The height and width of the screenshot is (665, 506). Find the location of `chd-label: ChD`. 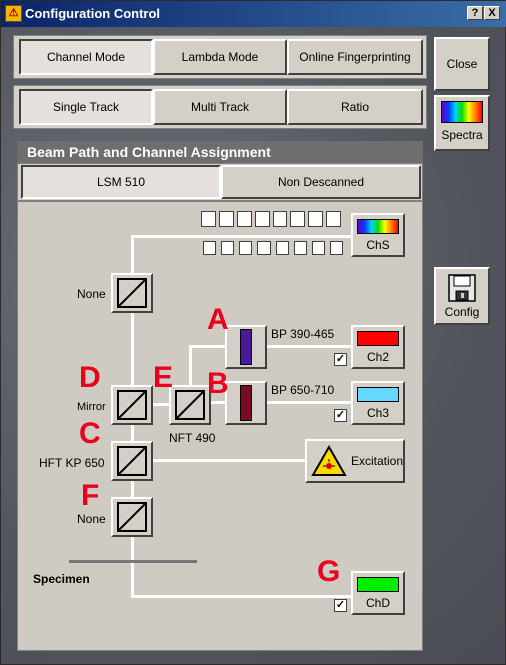

chd-label: ChD is located at coordinates (377, 602).